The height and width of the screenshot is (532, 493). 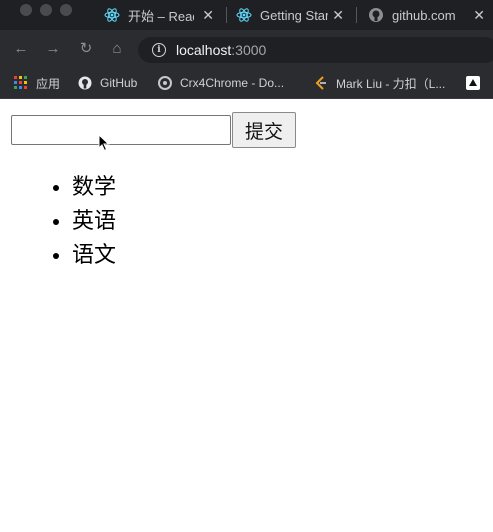 I want to click on list-item: 语文, so click(x=94, y=256).